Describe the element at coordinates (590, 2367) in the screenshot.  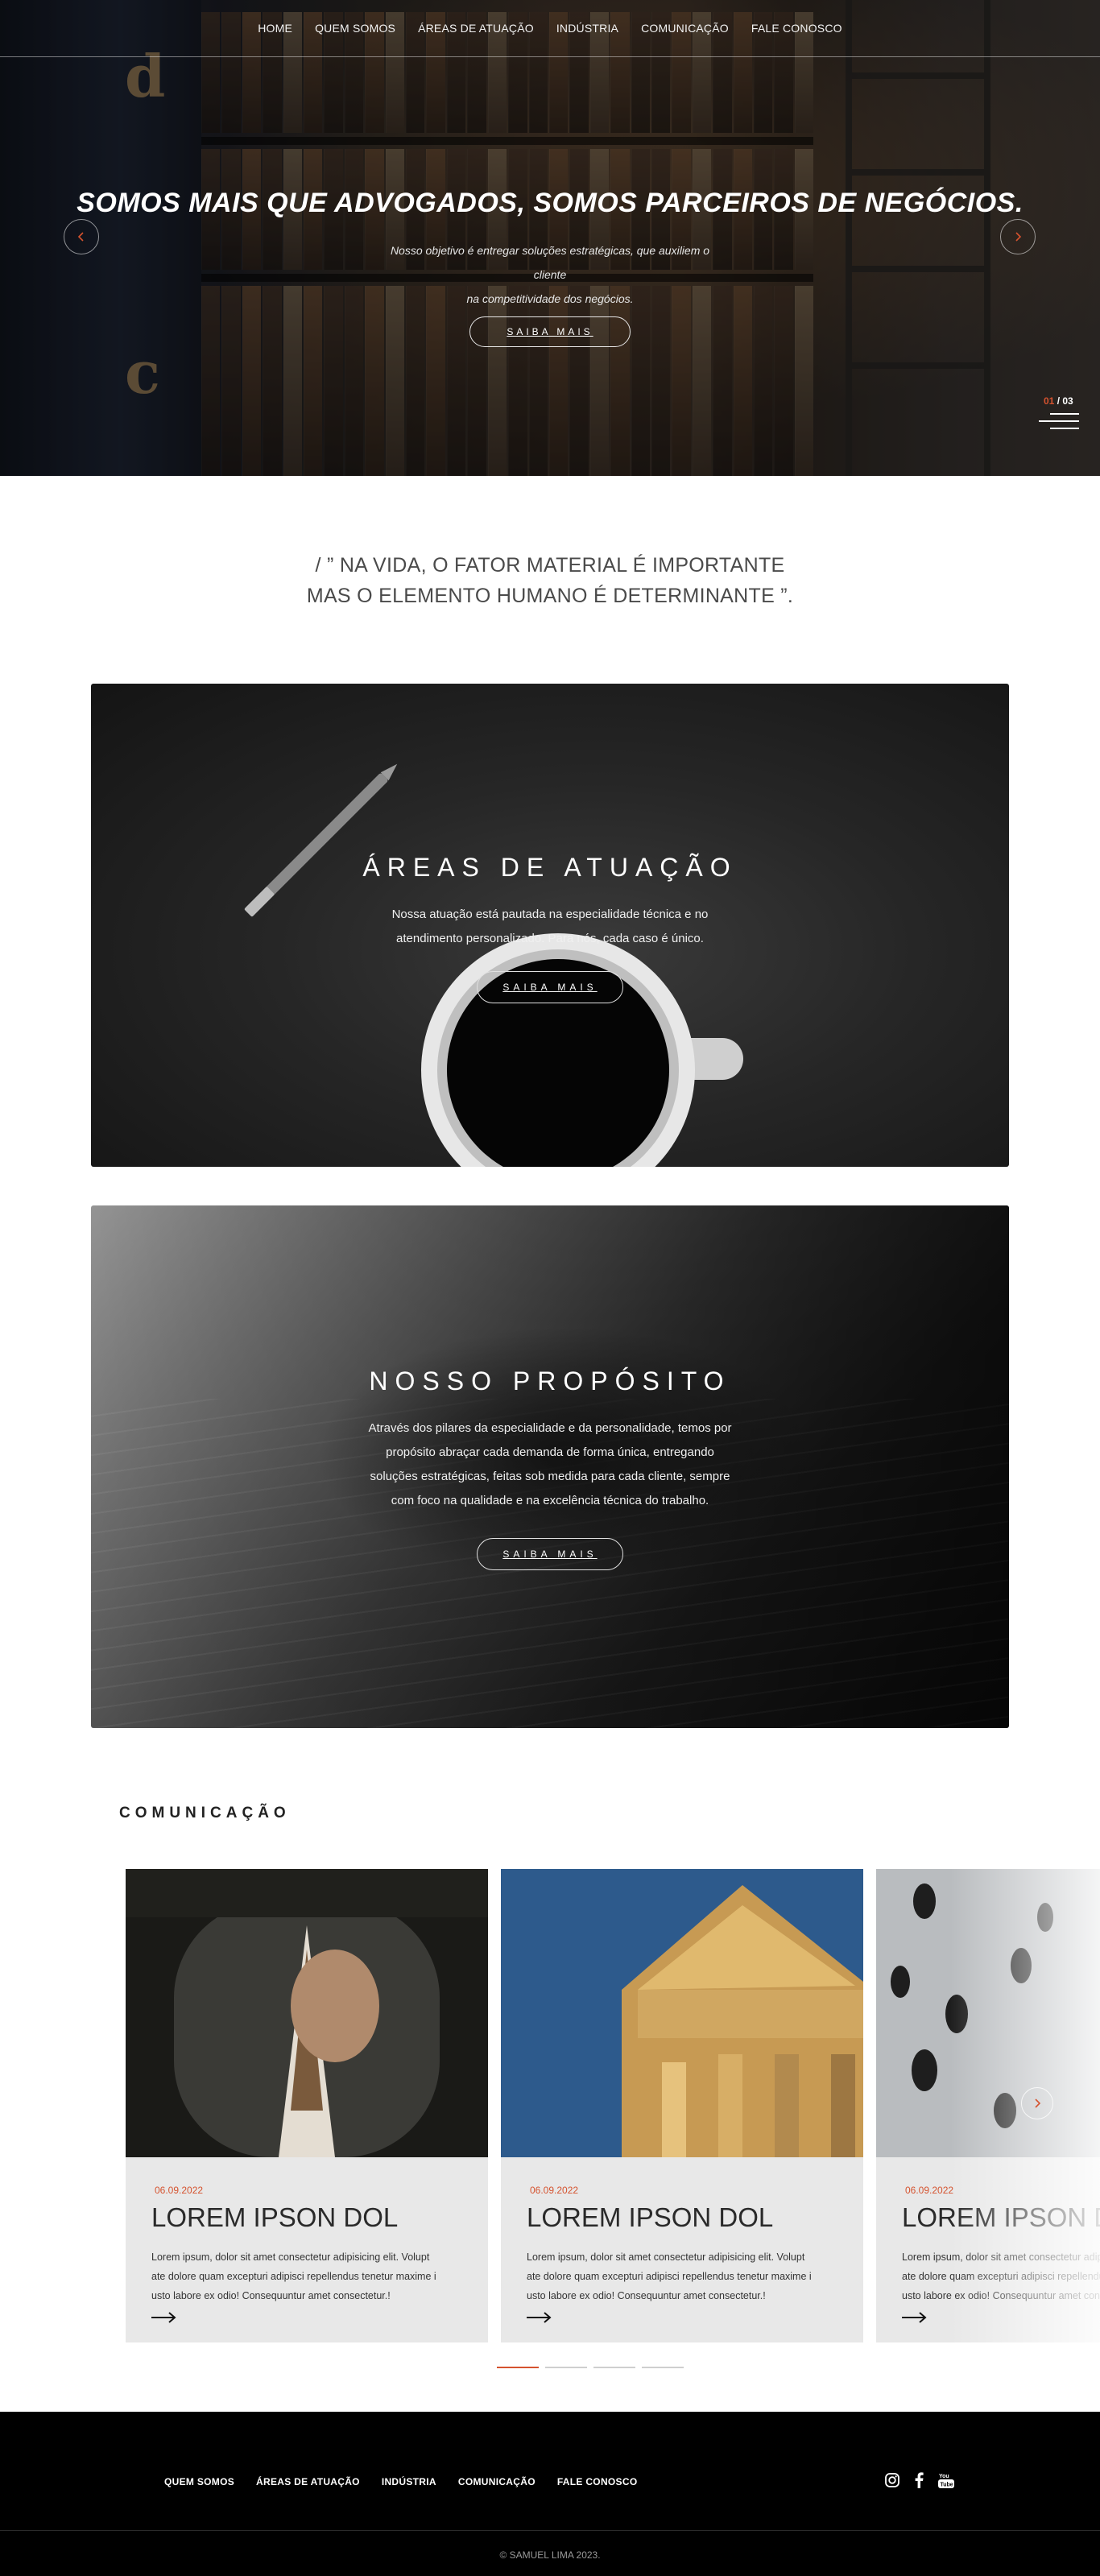
I see `carousel-pagination` at that location.